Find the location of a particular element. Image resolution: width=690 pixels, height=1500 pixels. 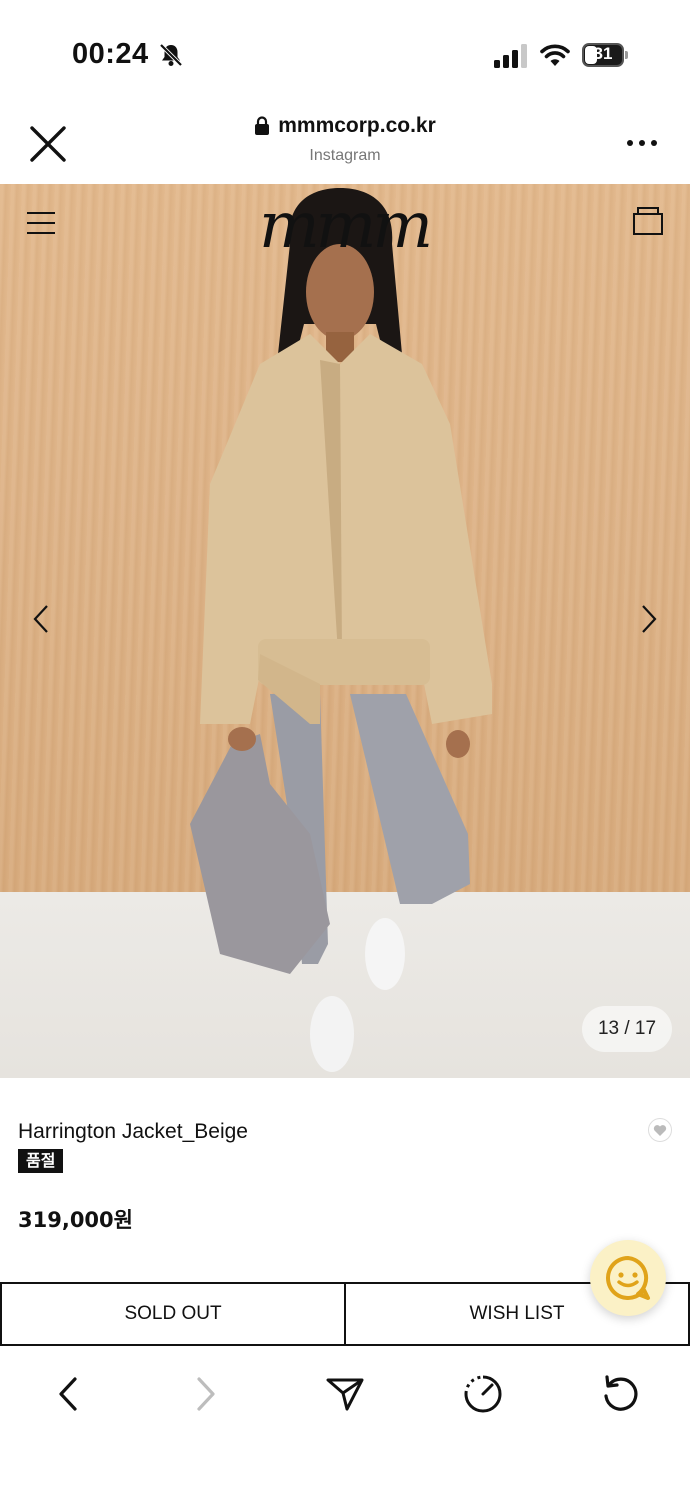

wishlist-heart-button is located at coordinates (660, 1130).